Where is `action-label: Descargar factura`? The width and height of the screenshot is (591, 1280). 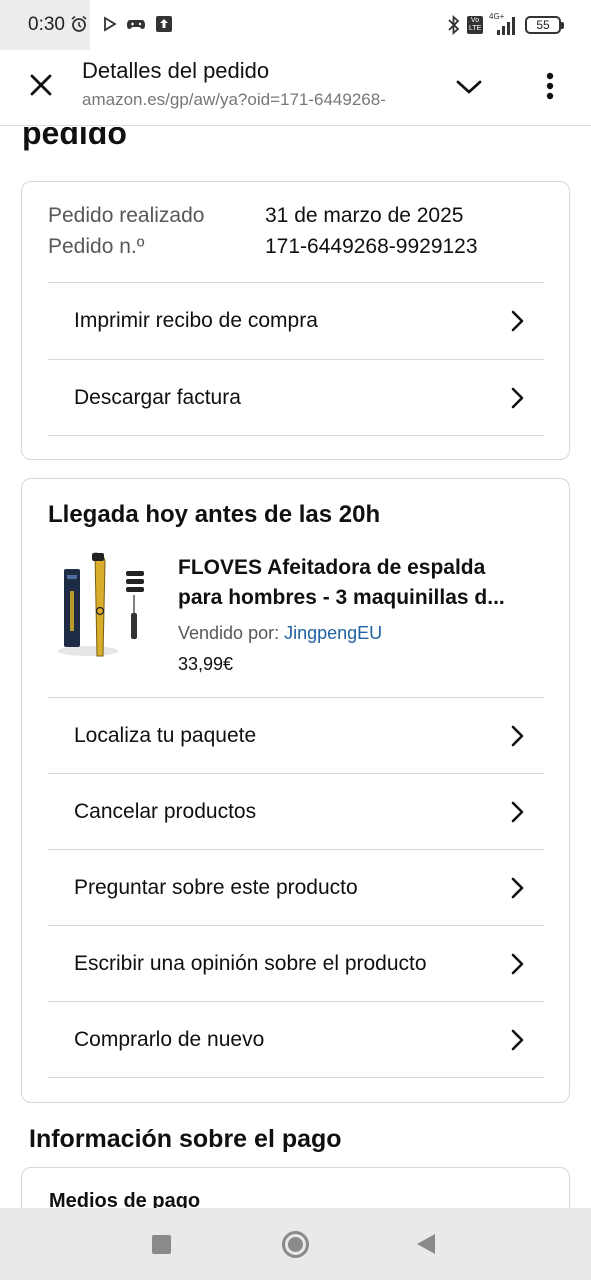 action-label: Descargar factura is located at coordinates (157, 397).